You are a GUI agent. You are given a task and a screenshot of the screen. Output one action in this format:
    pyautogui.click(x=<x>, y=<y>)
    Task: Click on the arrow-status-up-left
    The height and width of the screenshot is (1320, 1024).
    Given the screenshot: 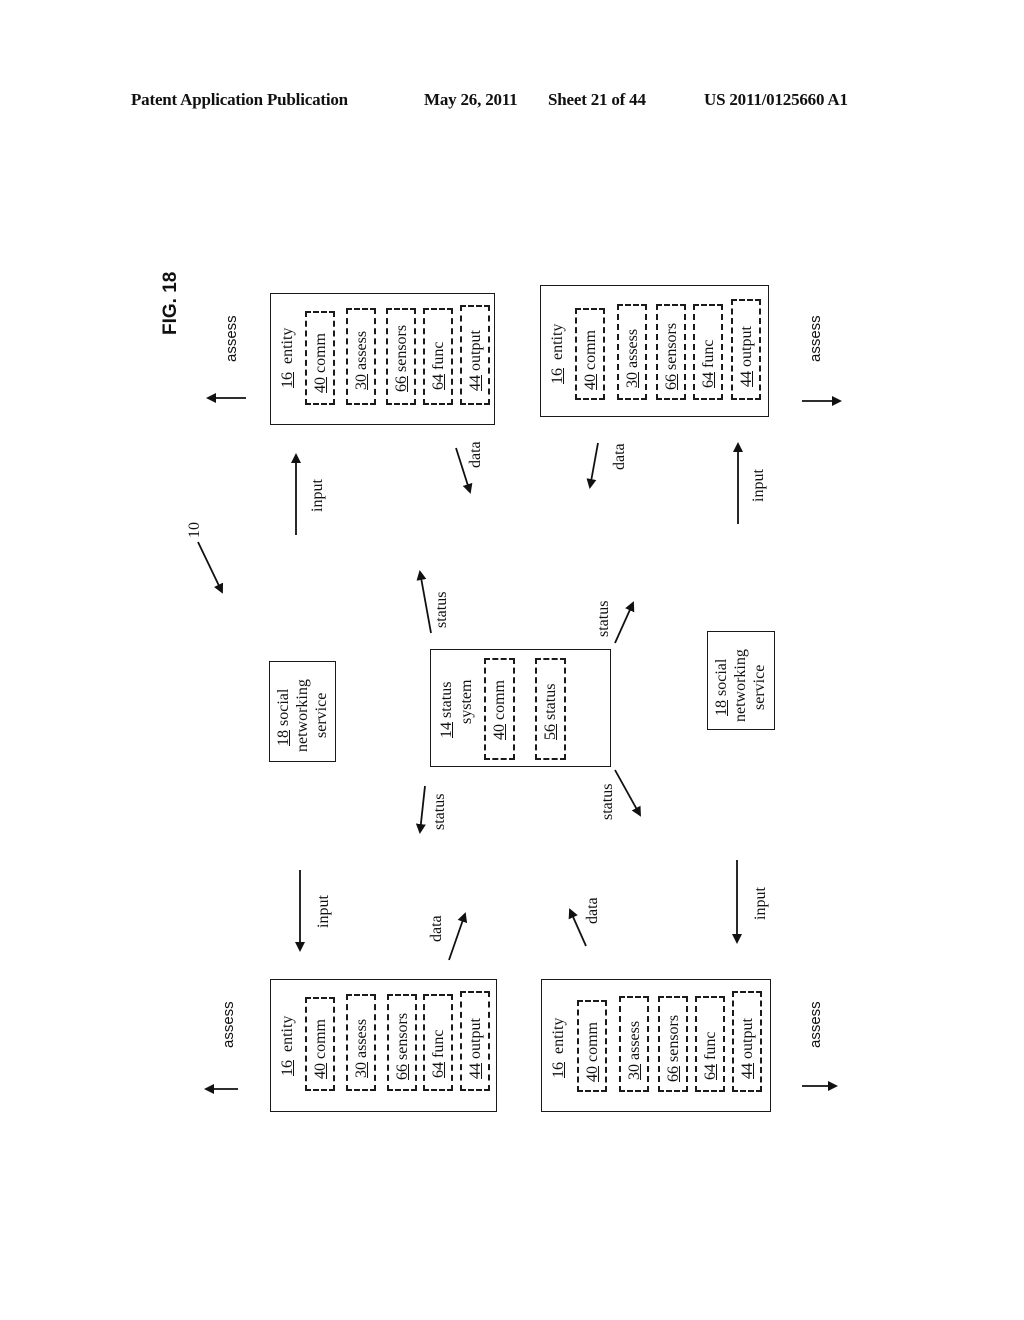 What is the action you would take?
    pyautogui.click(x=424, y=602)
    